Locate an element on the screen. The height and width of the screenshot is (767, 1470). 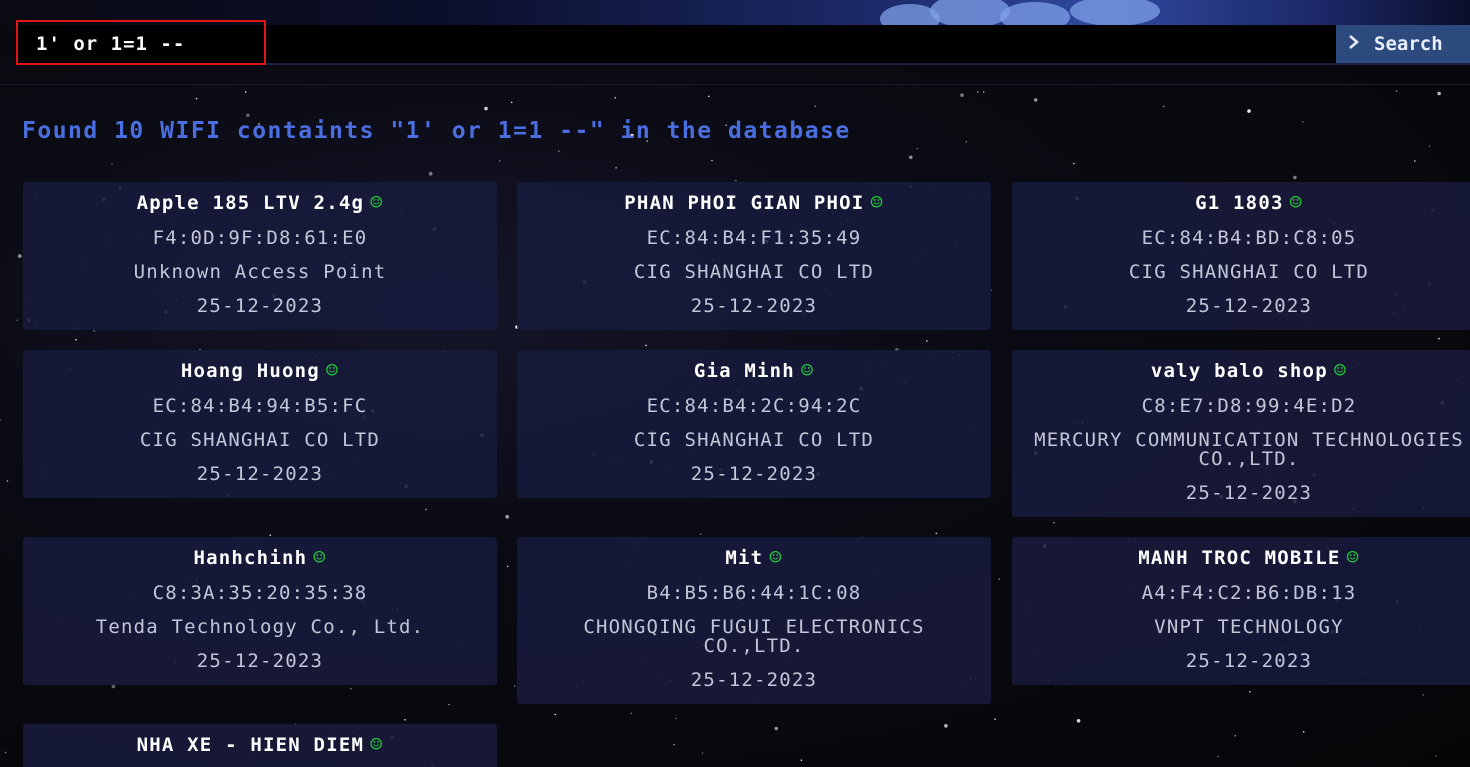
wifi-name-text: Apple 185 LTV 2.4g is located at coordinates (250, 203).